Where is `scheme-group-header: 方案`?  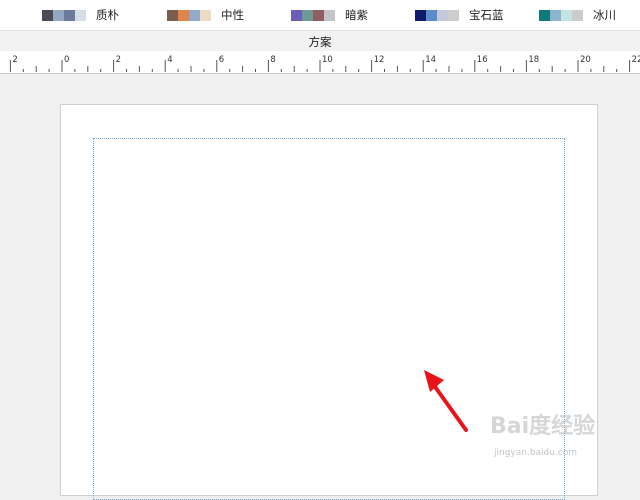 scheme-group-header: 方案 is located at coordinates (320, 40).